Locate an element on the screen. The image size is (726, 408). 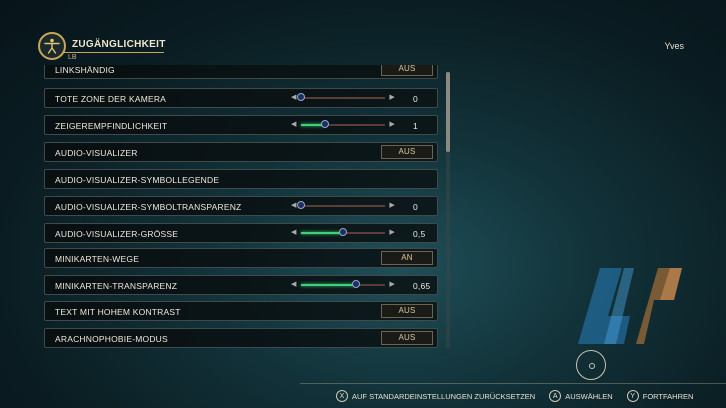
setting-row-minimap-transparency: MINIKARTEN-TRANSPARENZ ◀ ▶ 0,65 is located at coordinates (241, 285).